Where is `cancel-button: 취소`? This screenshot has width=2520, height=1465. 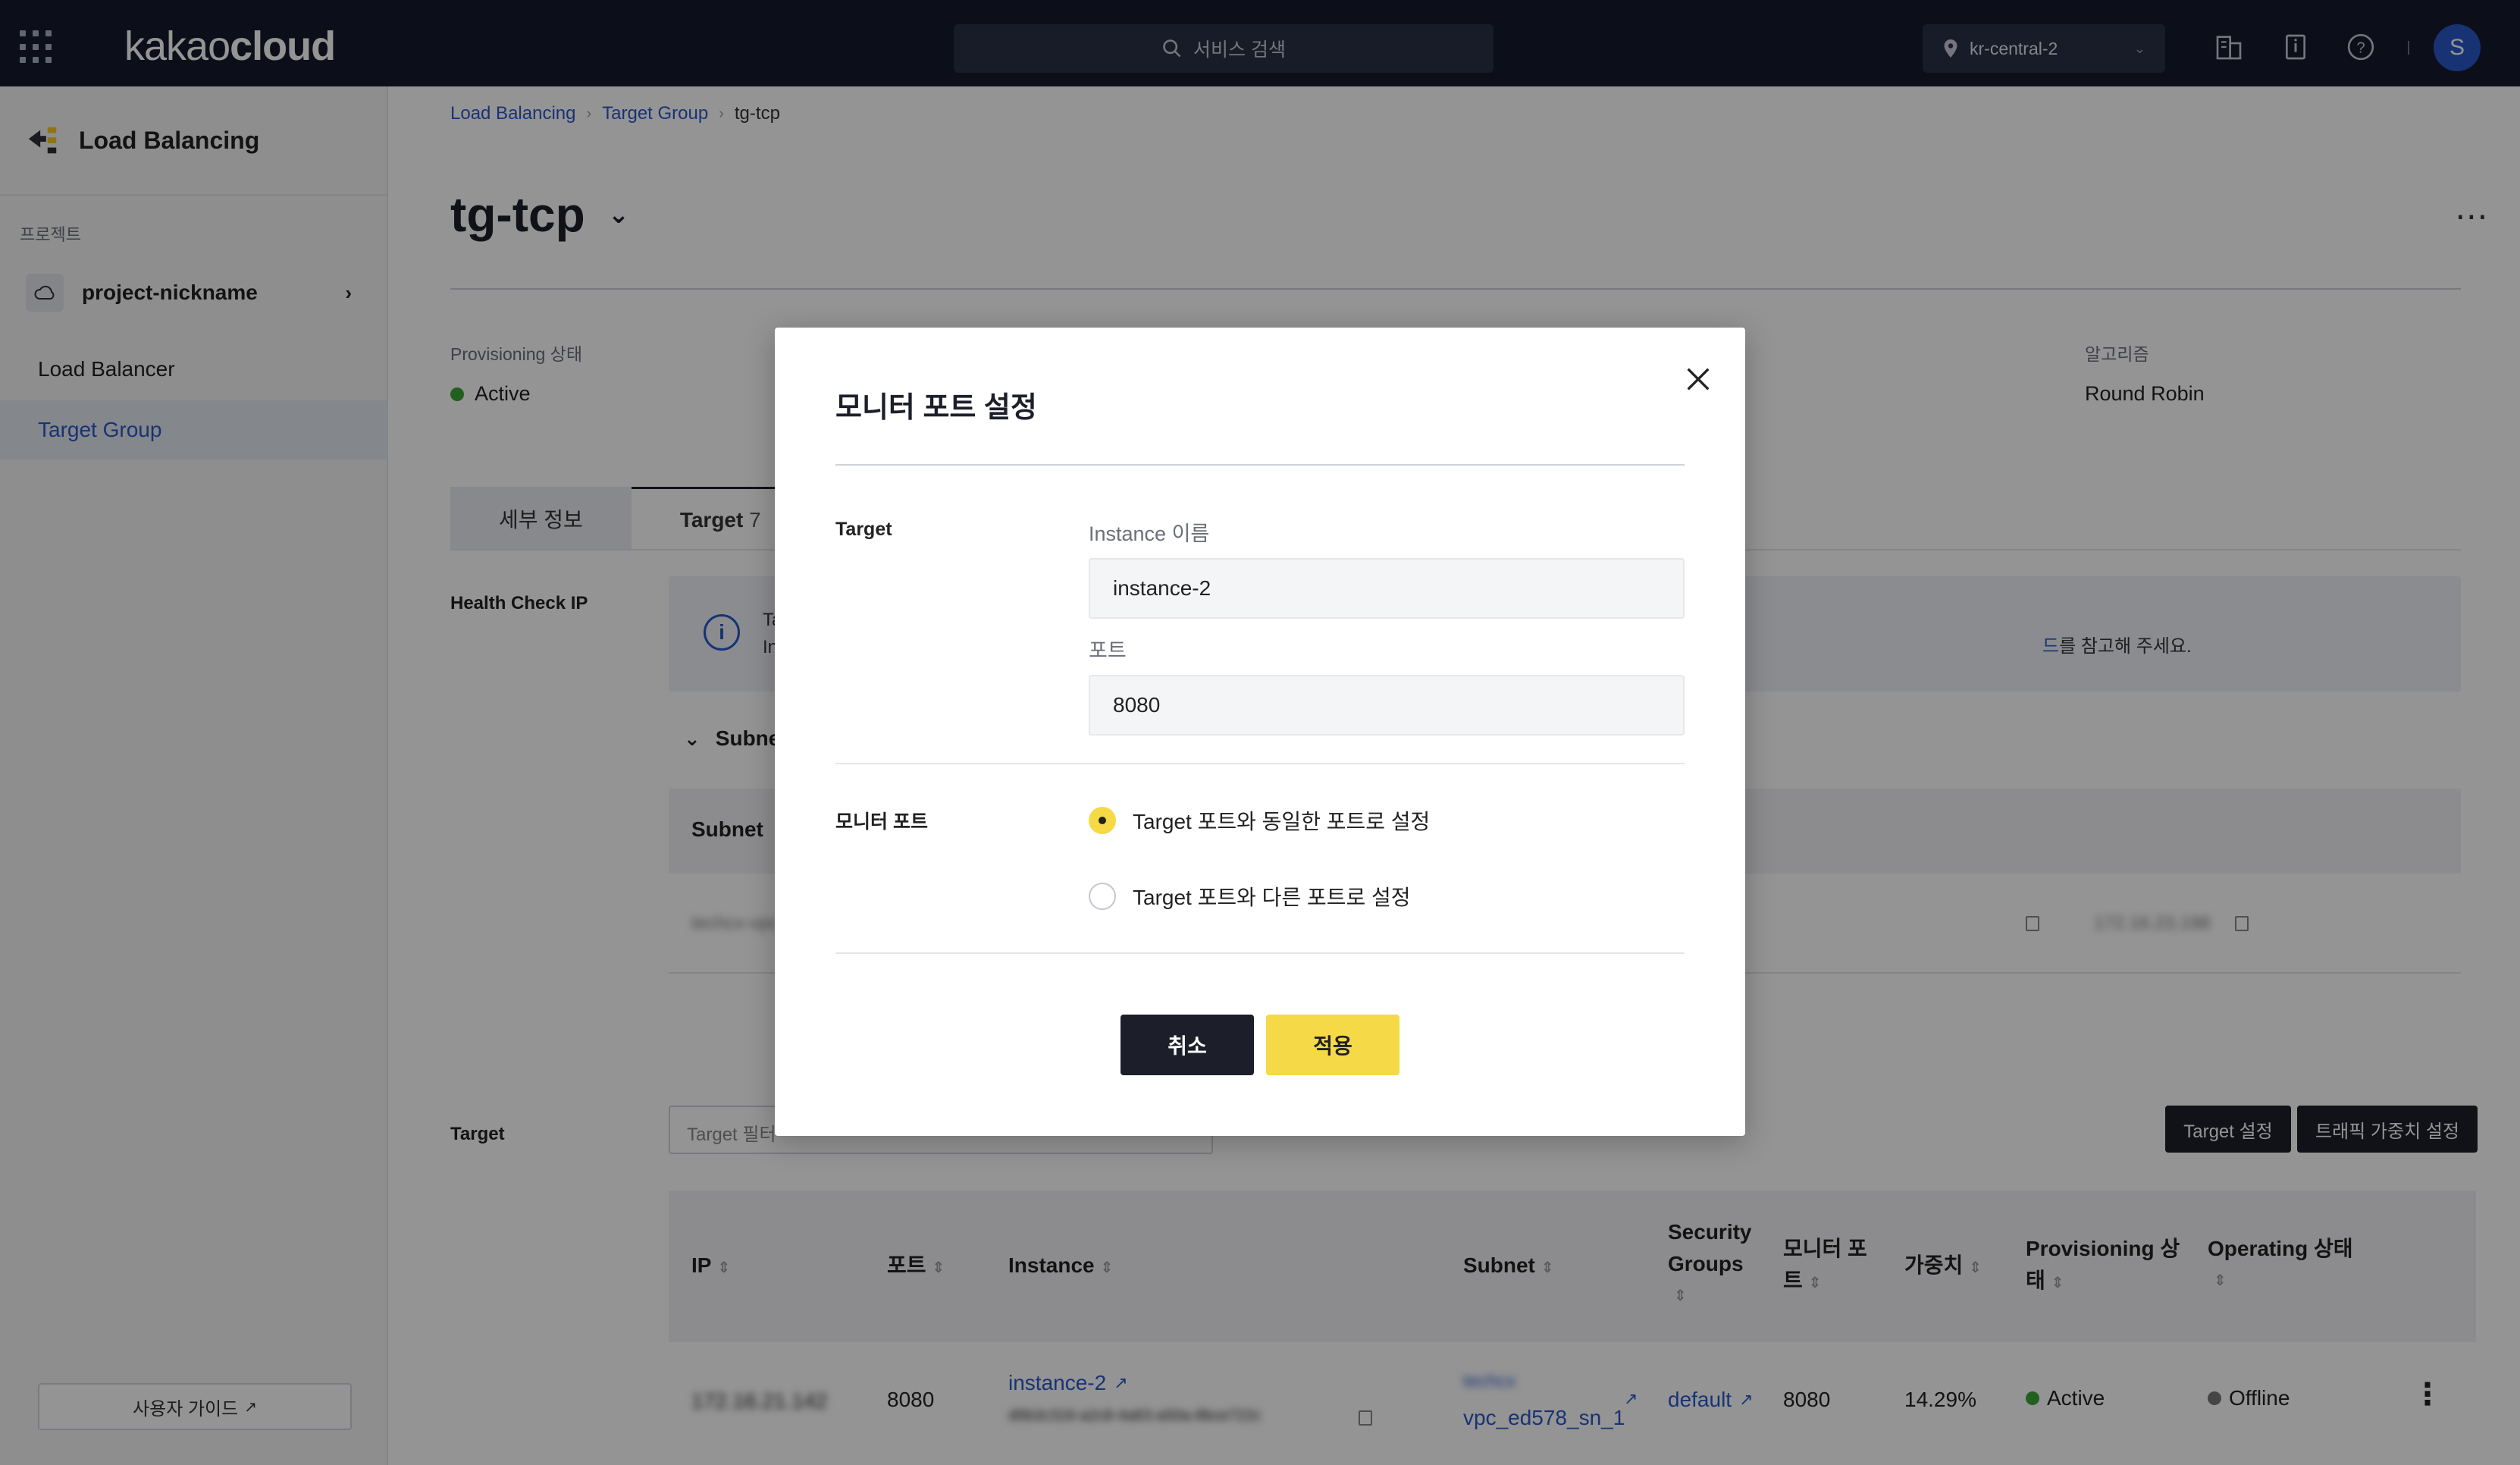 cancel-button: 취소 is located at coordinates (1187, 1045).